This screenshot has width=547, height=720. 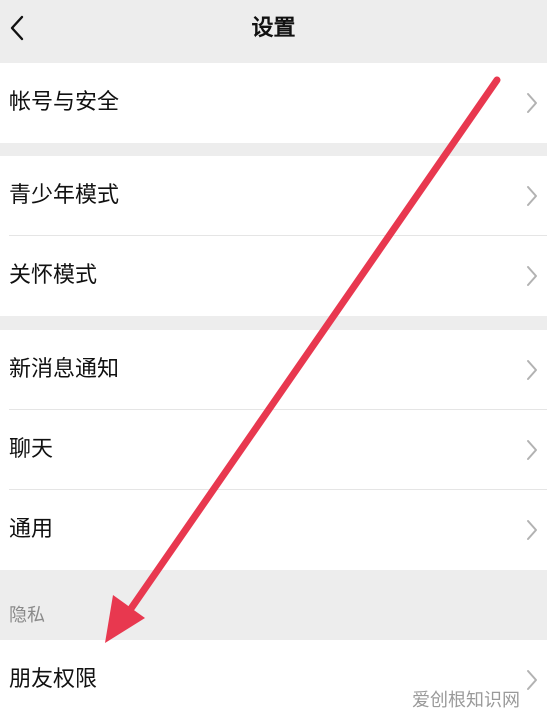 What do you see at coordinates (31, 449) in the screenshot?
I see `settings-item-label: 聊天` at bounding box center [31, 449].